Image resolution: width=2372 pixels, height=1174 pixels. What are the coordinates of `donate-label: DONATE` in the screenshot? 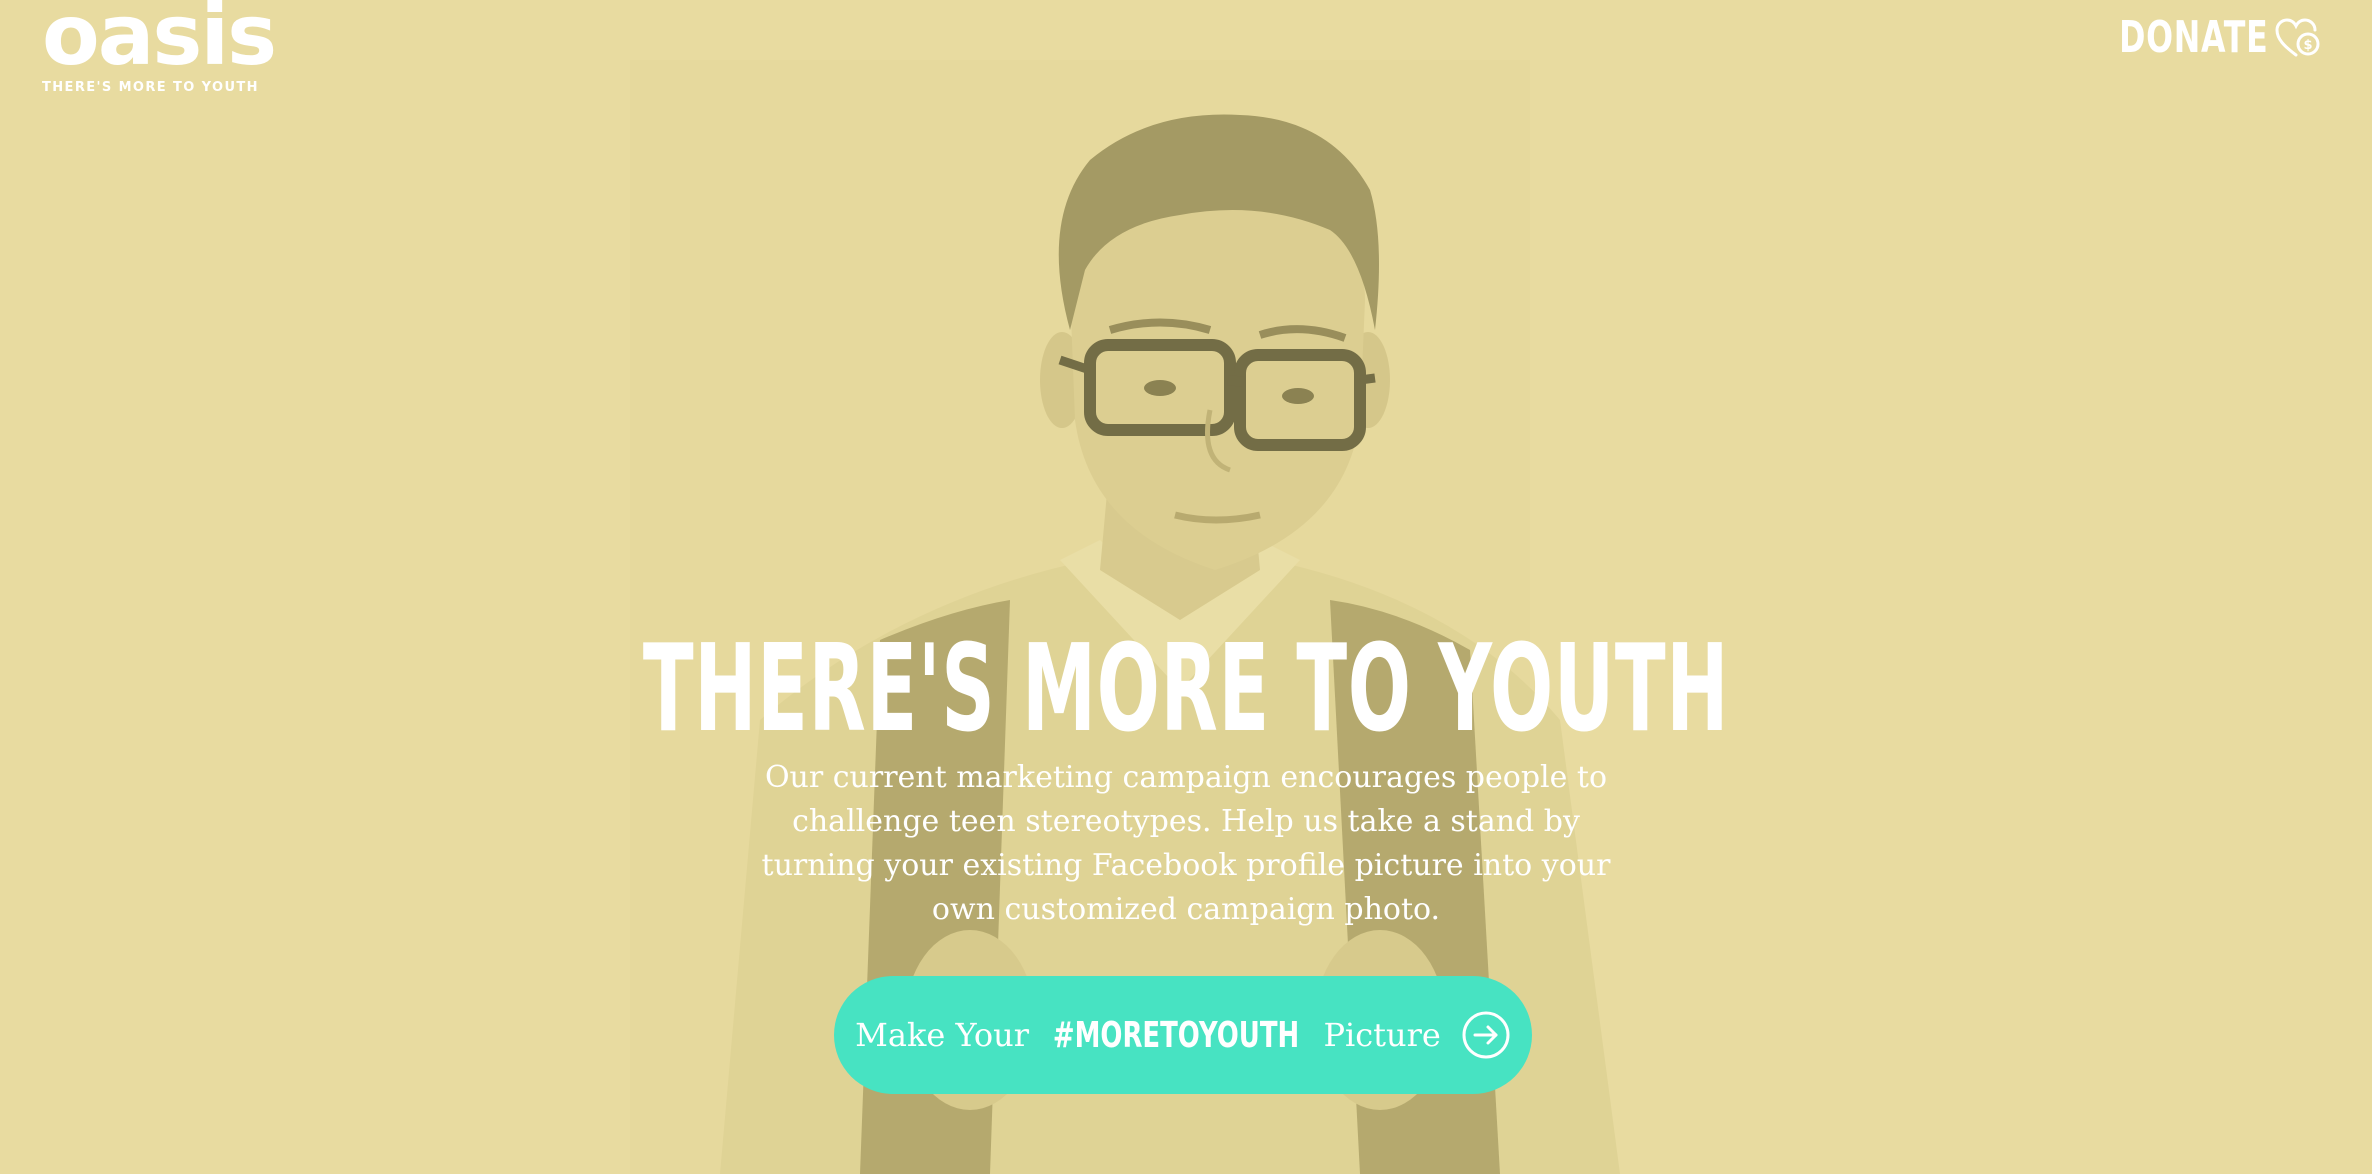 It's located at (2193, 37).